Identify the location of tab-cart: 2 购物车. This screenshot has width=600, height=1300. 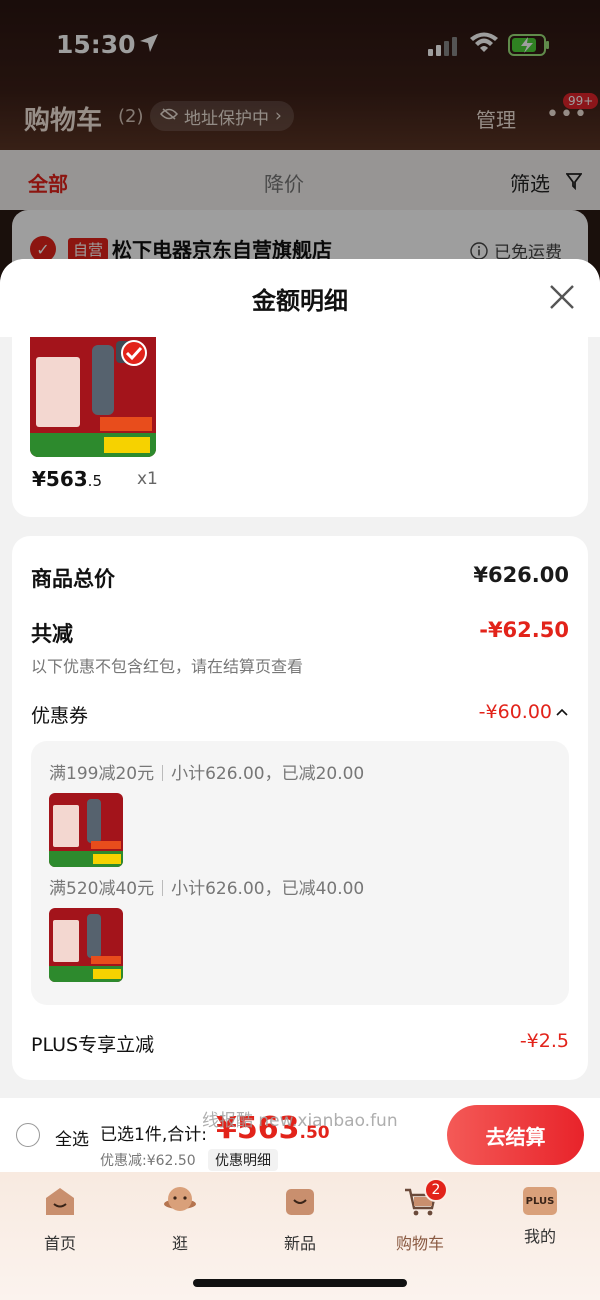
(420, 1216).